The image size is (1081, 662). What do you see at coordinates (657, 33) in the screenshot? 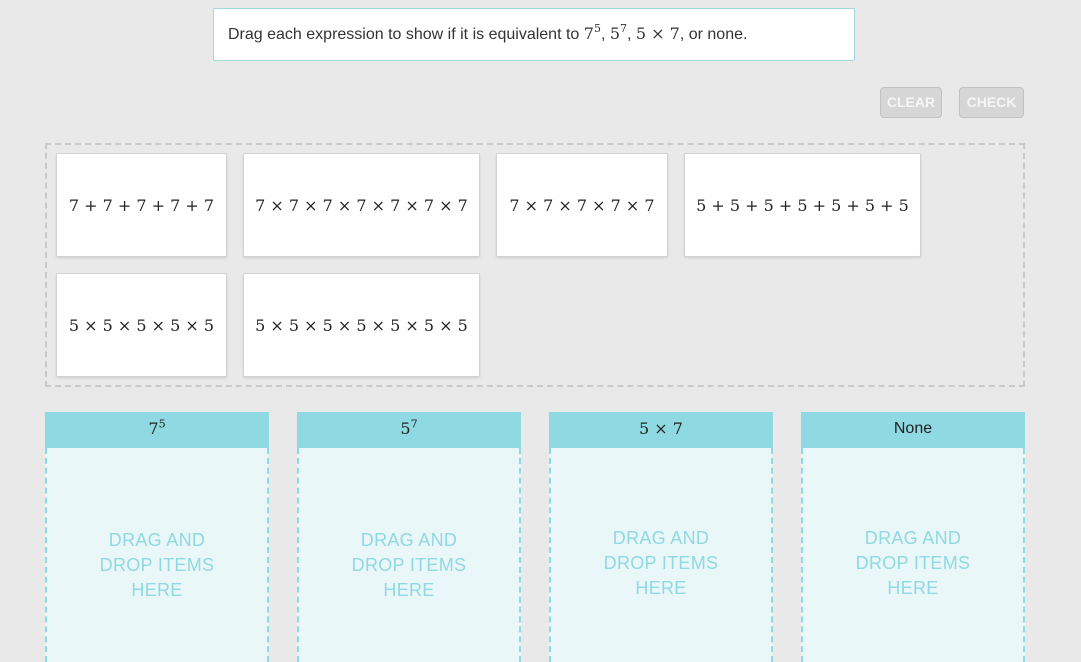
I see `math-5-times-7: 5 × 7` at bounding box center [657, 33].